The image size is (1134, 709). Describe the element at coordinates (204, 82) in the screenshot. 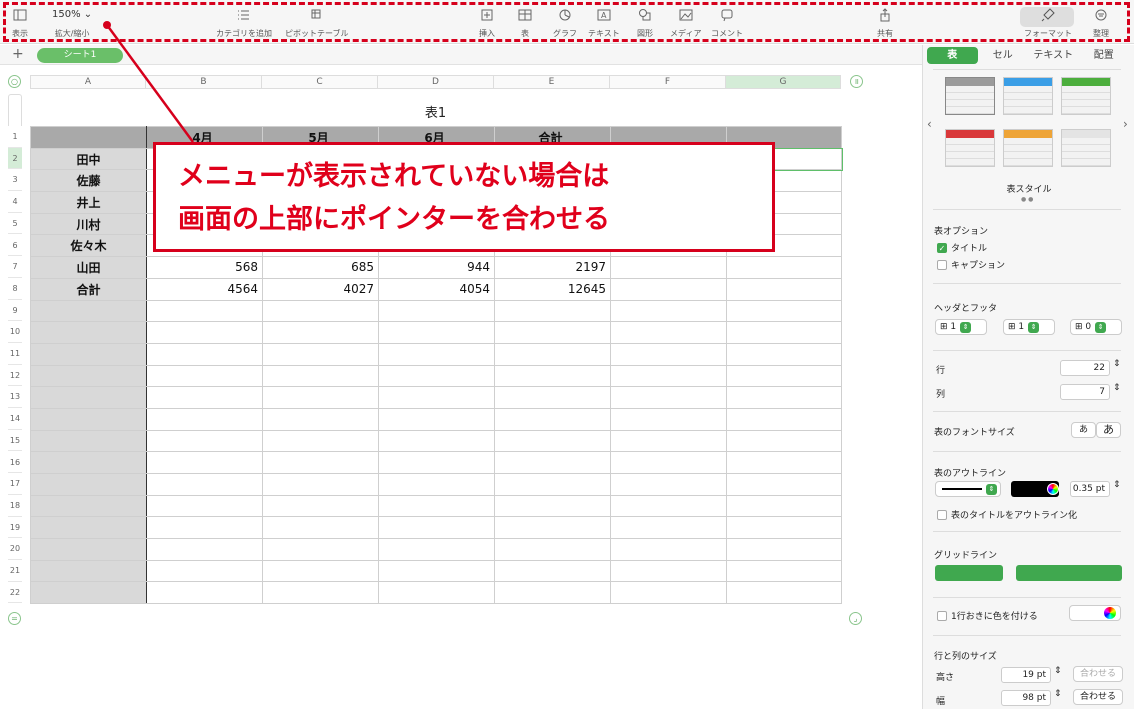

I see `column-header-b: B` at that location.